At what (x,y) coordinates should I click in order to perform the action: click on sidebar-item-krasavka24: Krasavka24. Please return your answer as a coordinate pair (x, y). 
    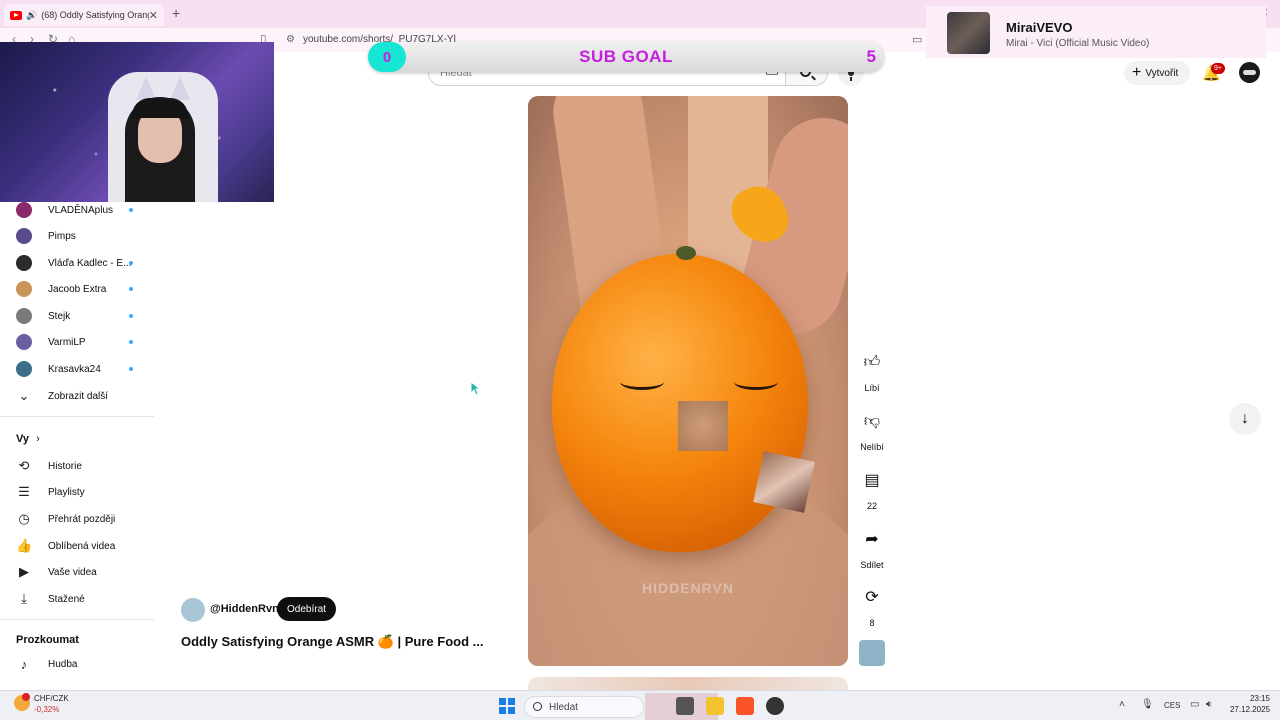
    Looking at the image, I should click on (77, 369).